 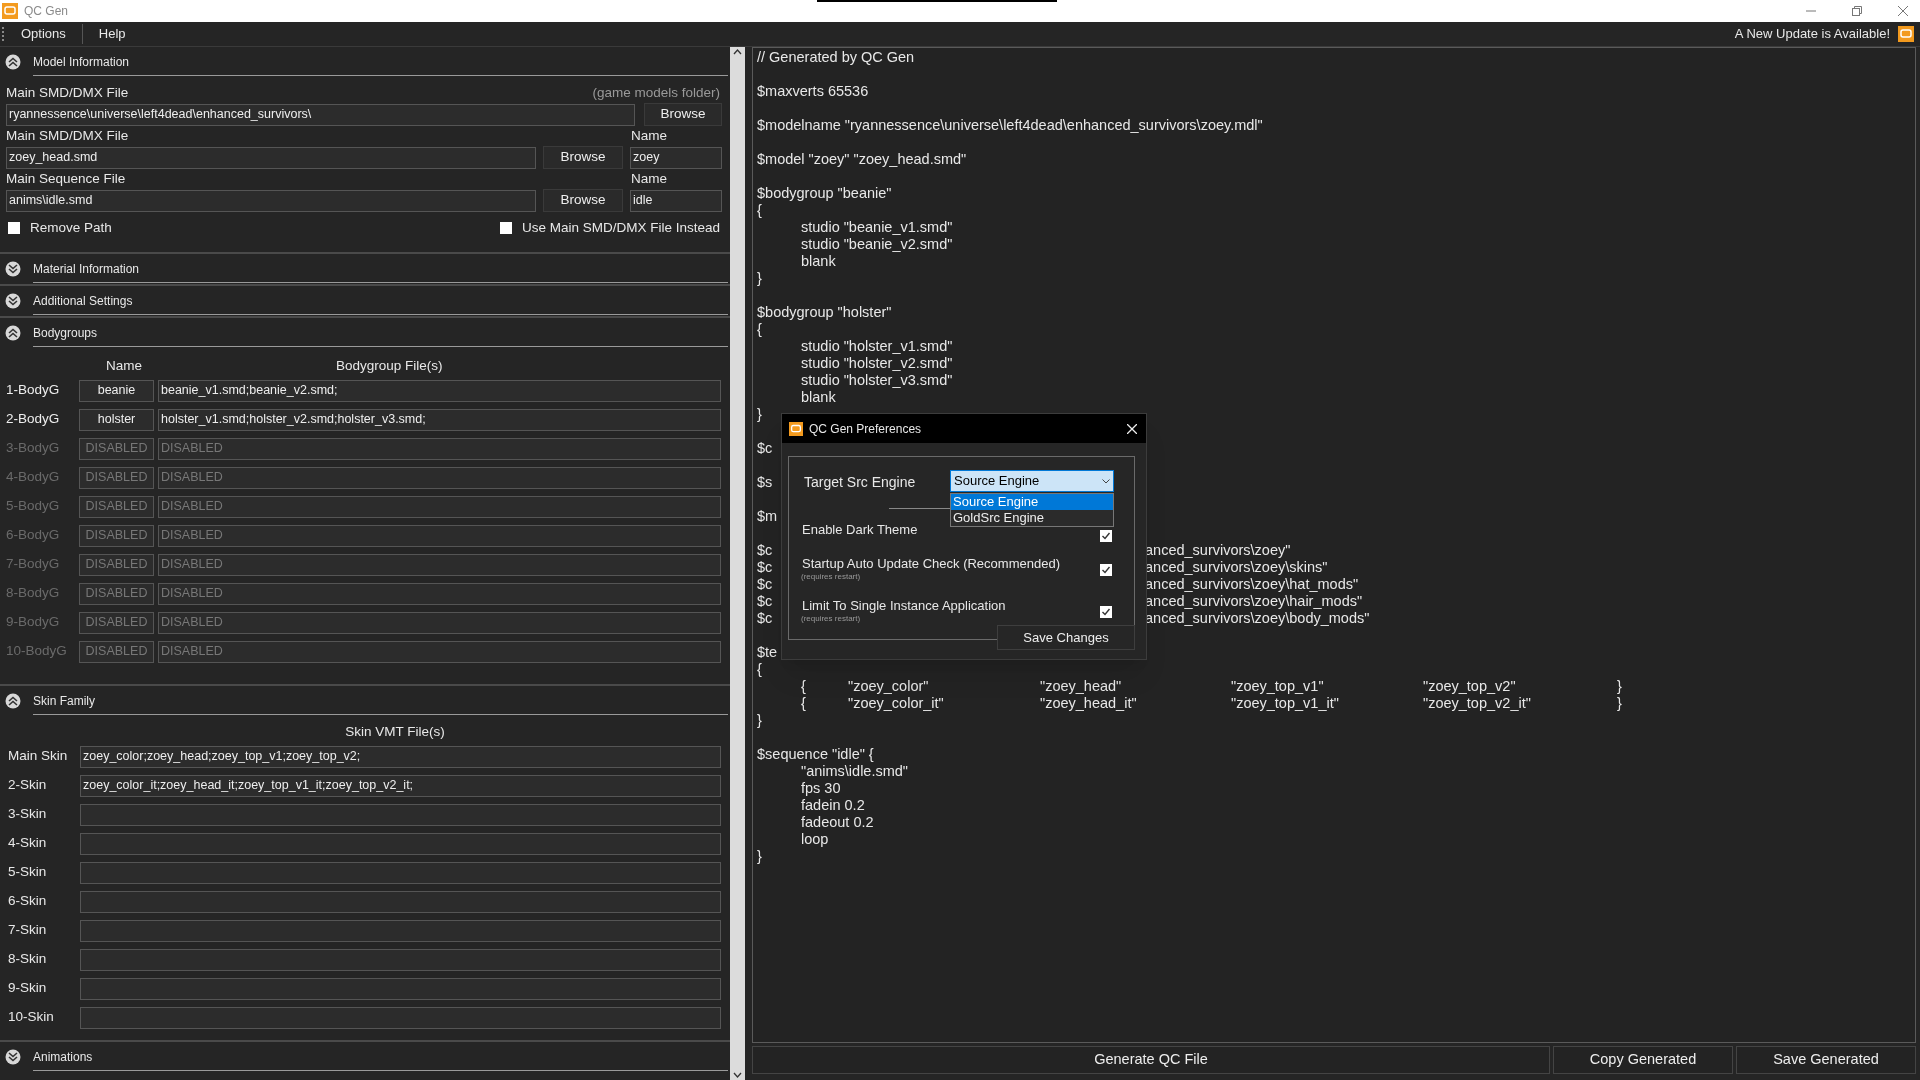 What do you see at coordinates (1278, 686) in the screenshot?
I see `code-text: "zoey_top_v1"` at bounding box center [1278, 686].